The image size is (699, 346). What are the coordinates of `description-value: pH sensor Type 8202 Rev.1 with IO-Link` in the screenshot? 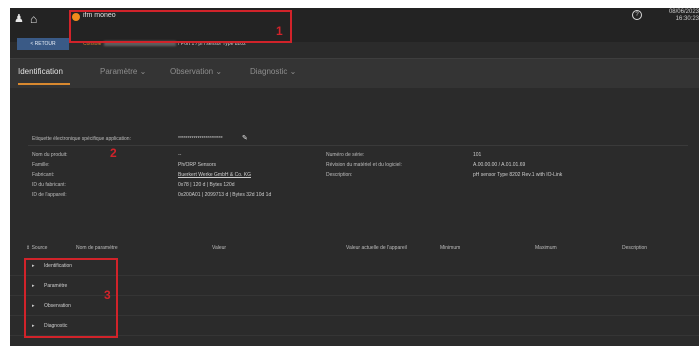 It's located at (518, 175).